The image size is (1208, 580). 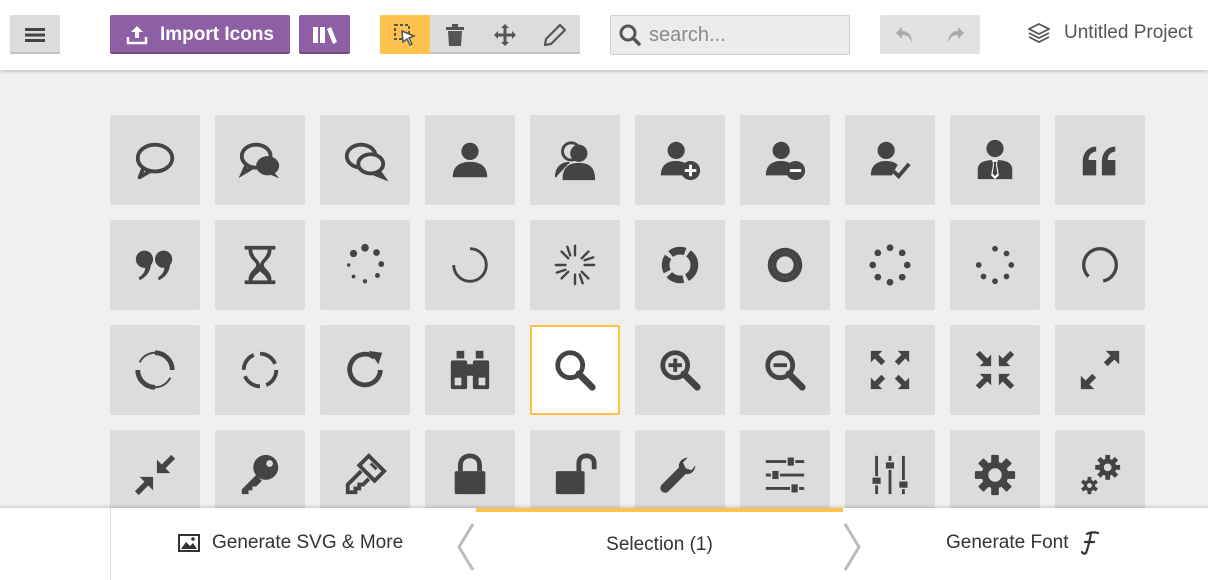 I want to click on generate-font-button: Generate Font, so click(x=1022, y=543).